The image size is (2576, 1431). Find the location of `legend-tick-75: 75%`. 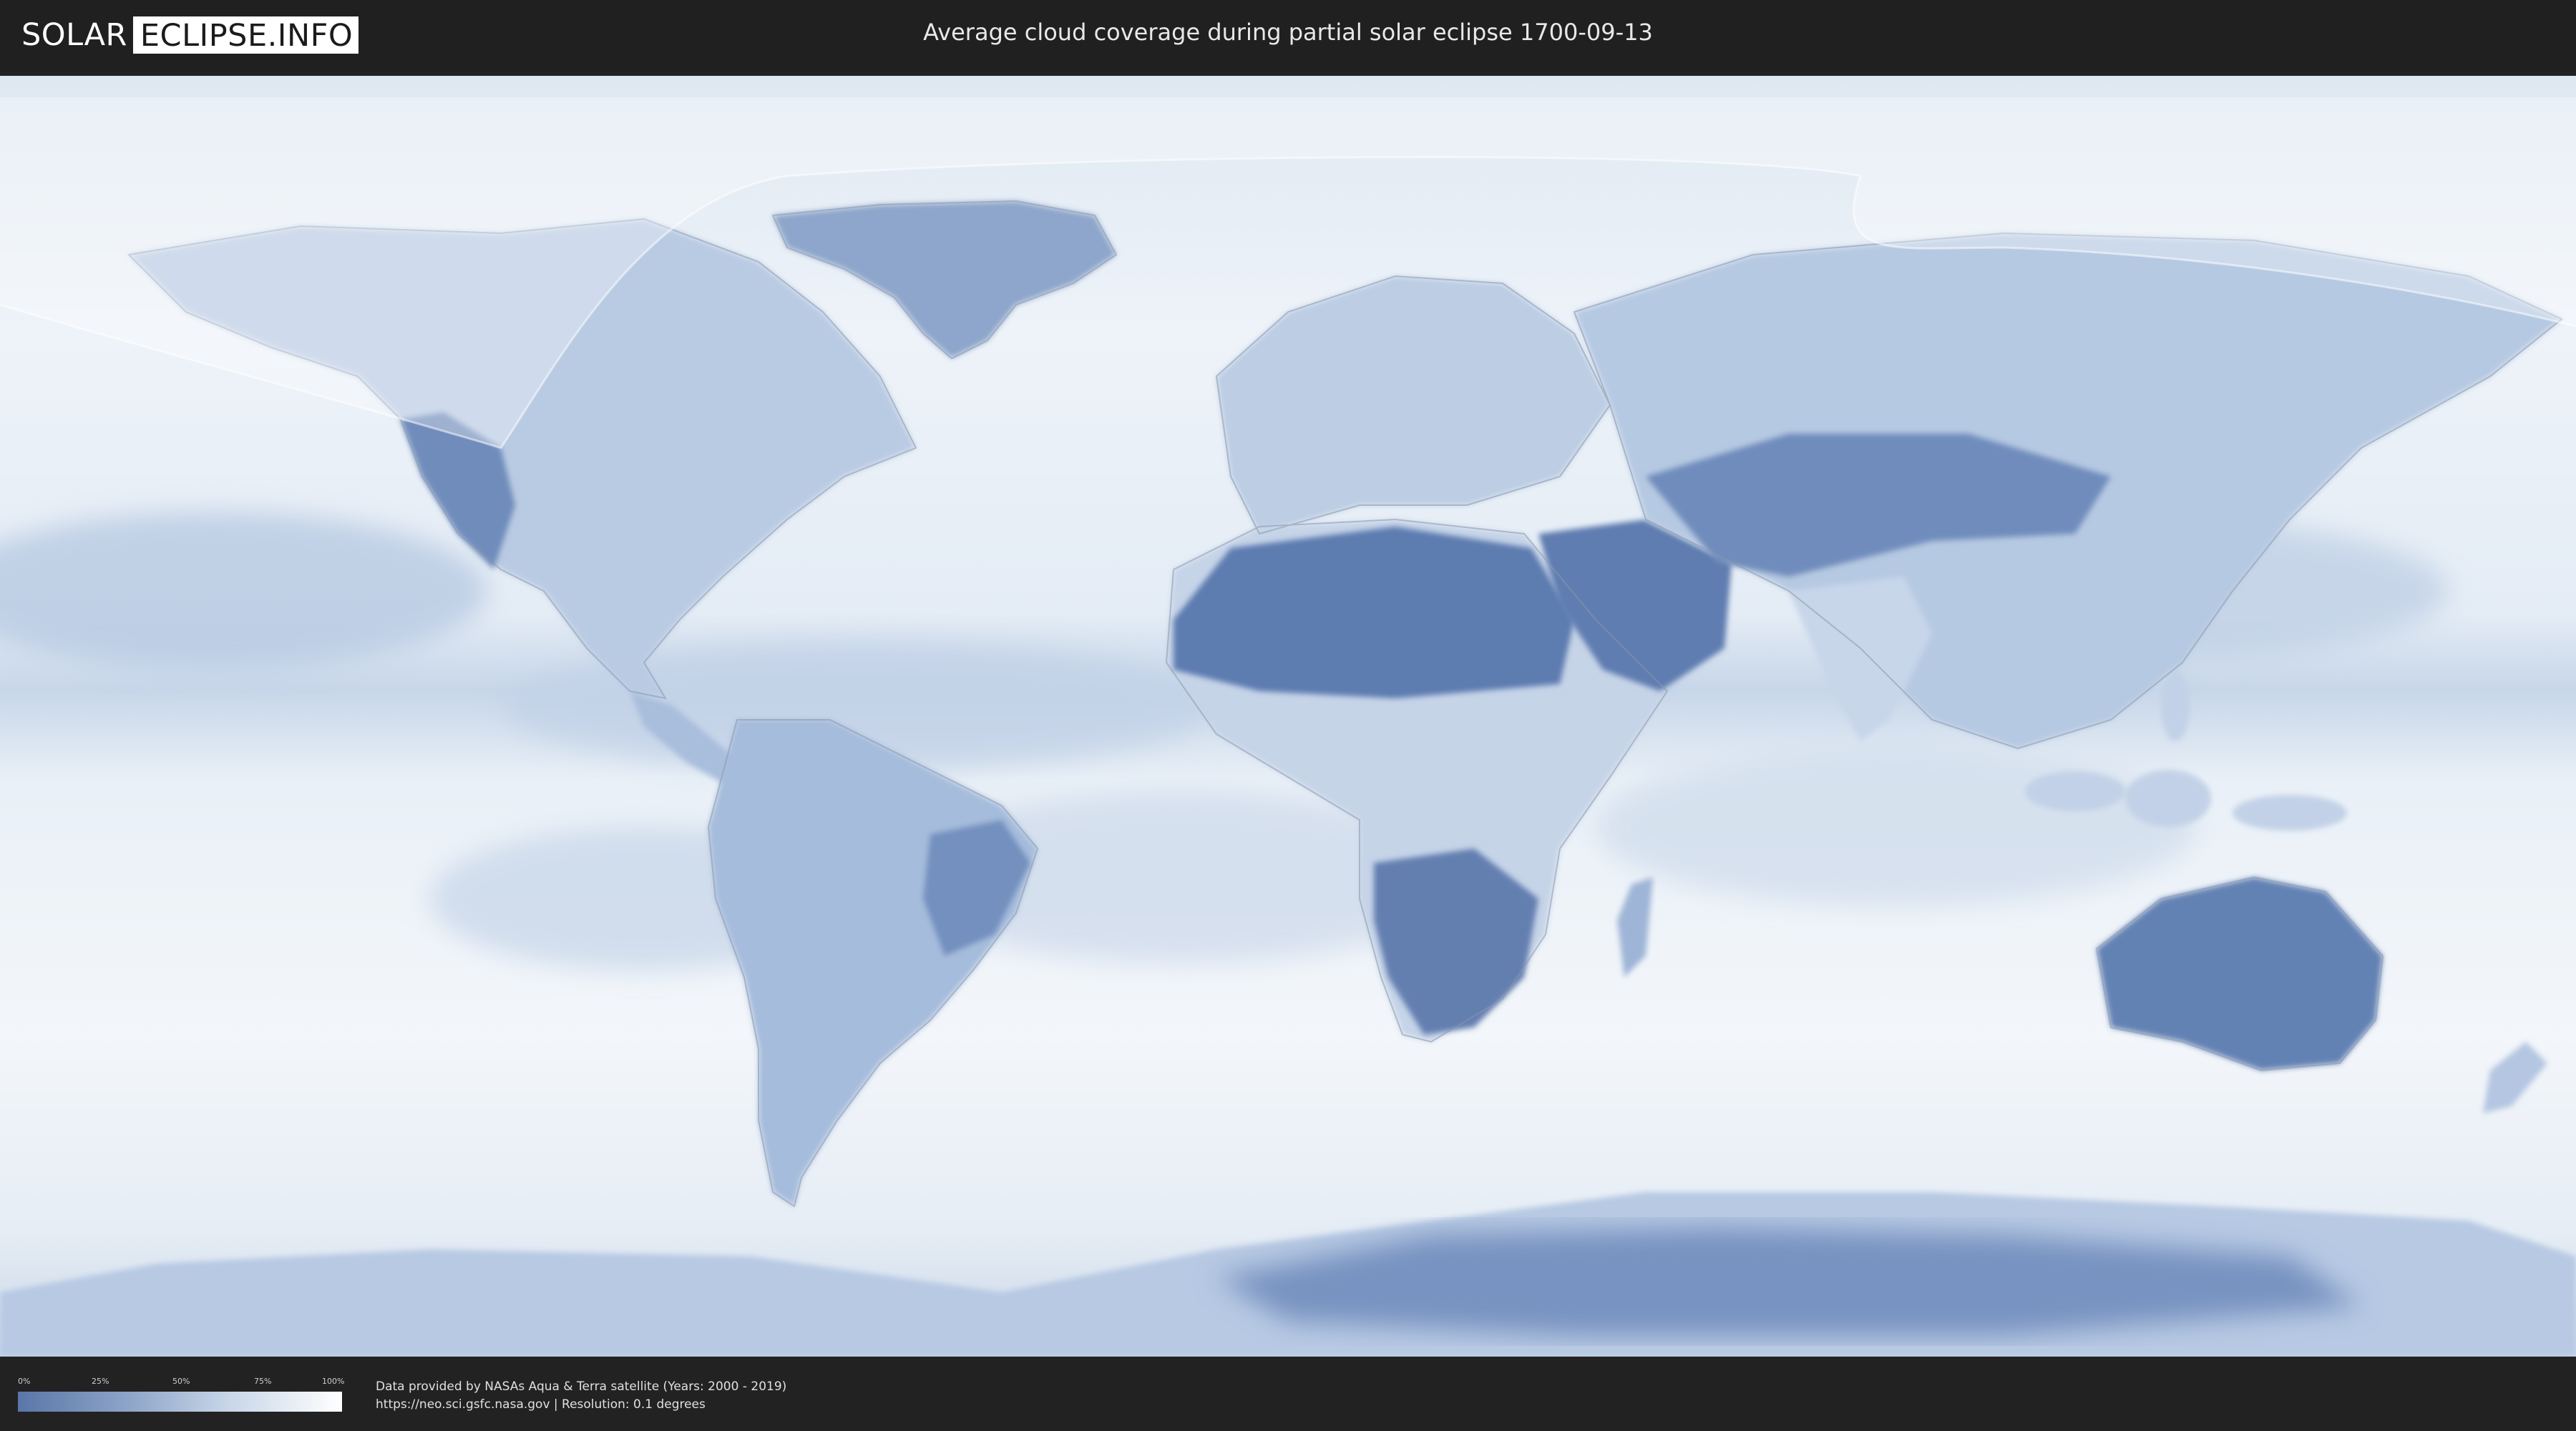

legend-tick-75: 75% is located at coordinates (263, 1382).